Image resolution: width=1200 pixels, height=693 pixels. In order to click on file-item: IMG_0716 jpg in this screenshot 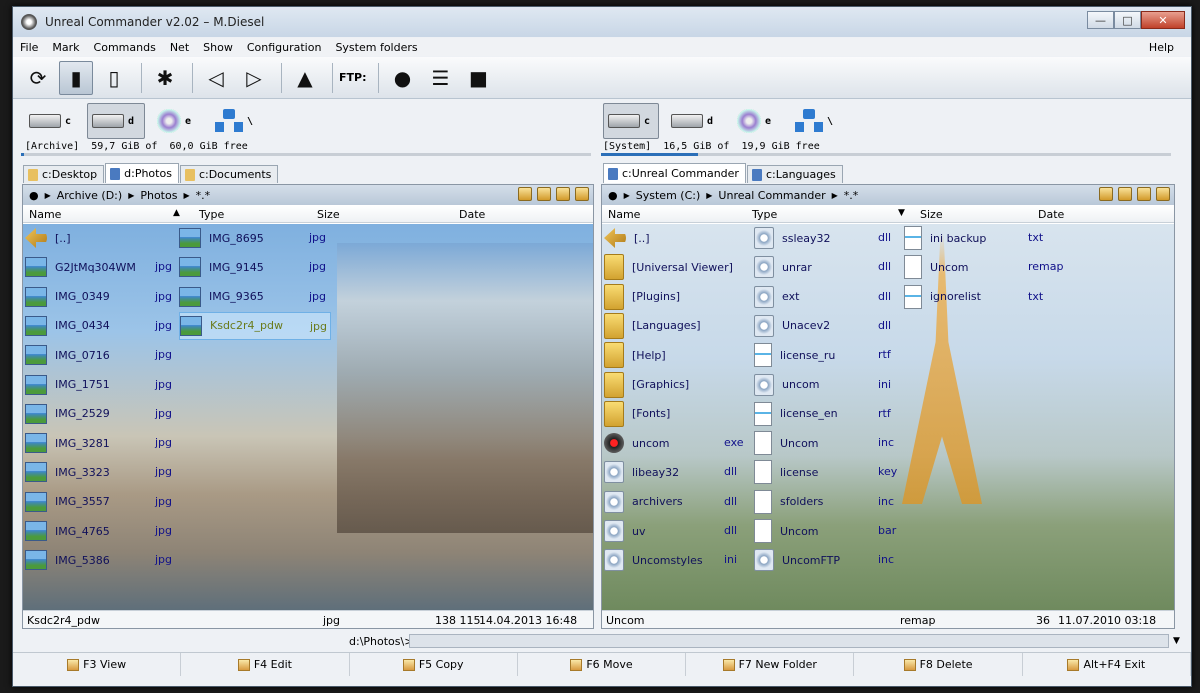, I will do `click(100, 355)`.